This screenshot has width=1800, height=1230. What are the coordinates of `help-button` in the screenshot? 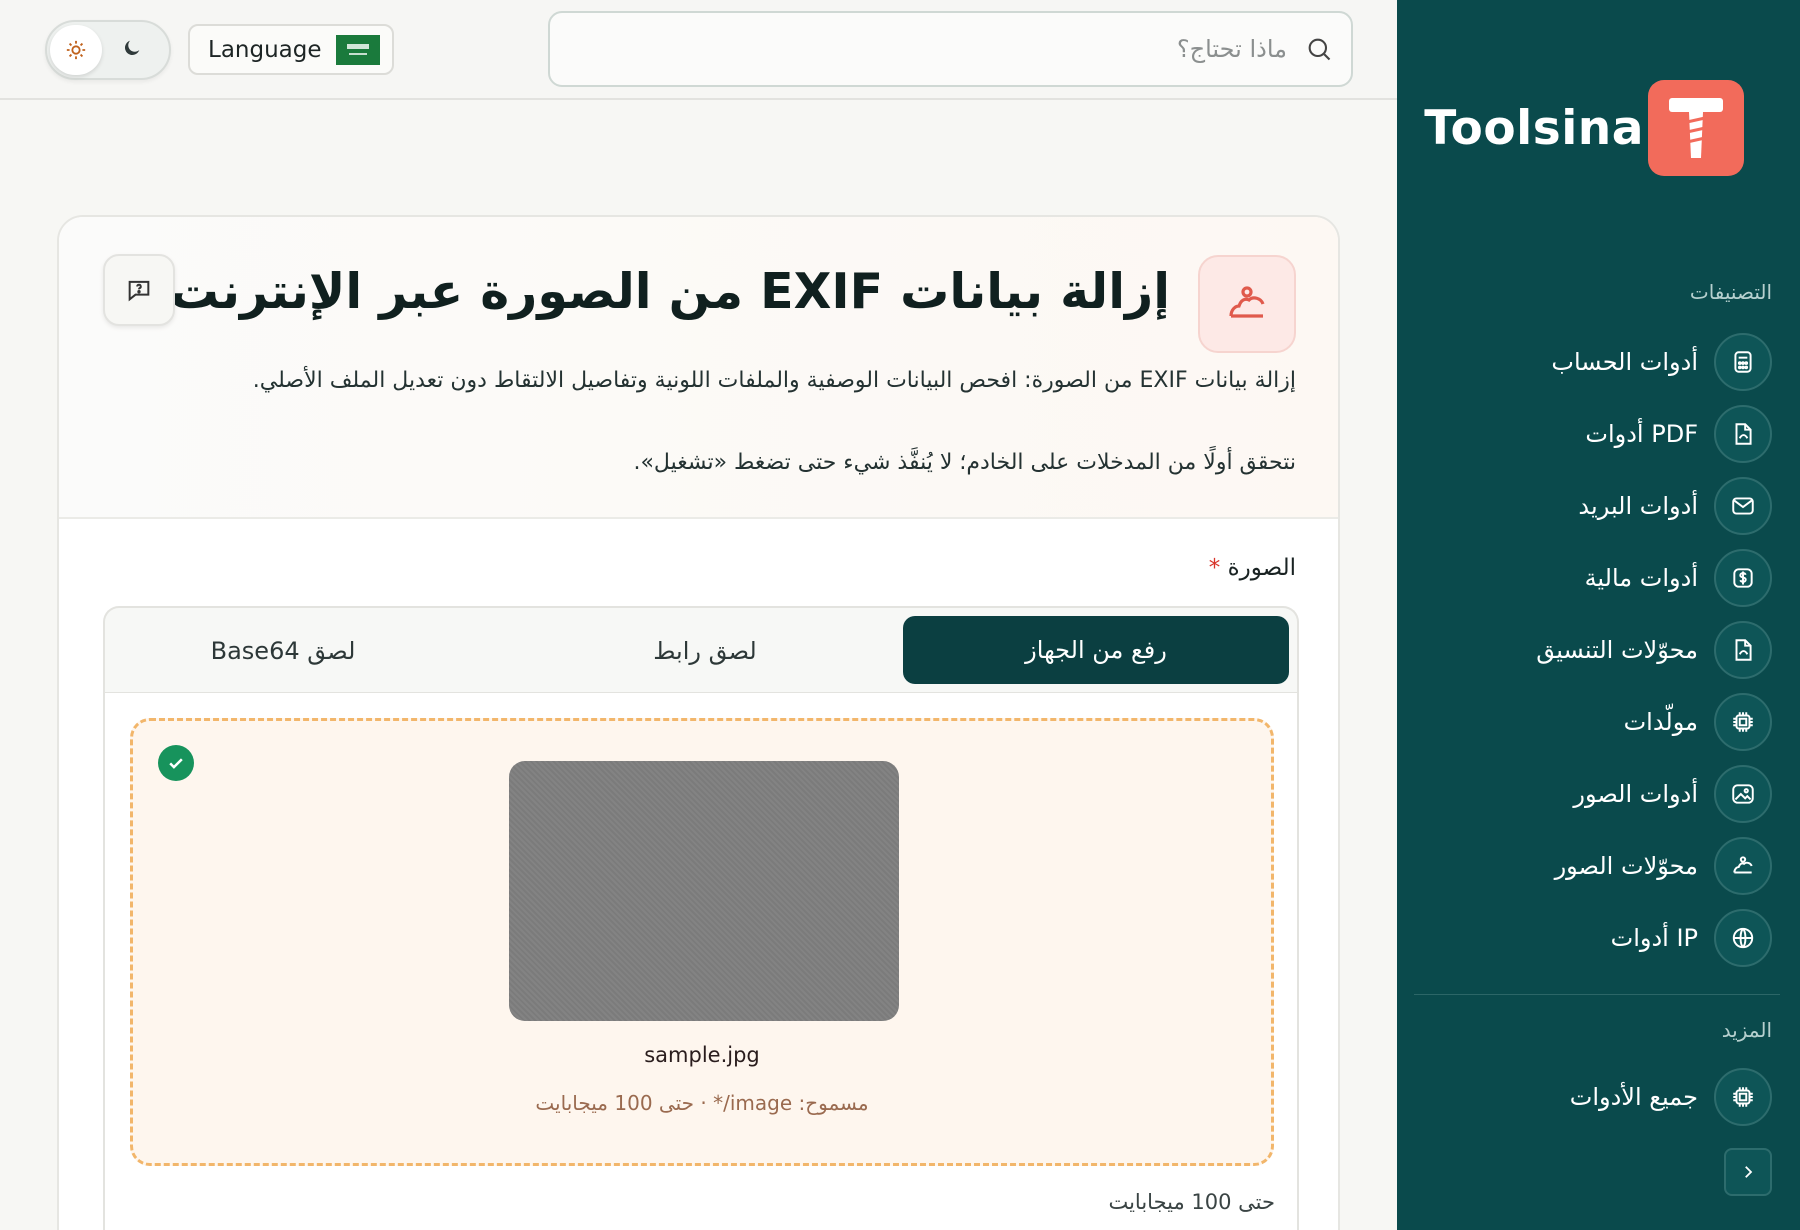 It's located at (139, 290).